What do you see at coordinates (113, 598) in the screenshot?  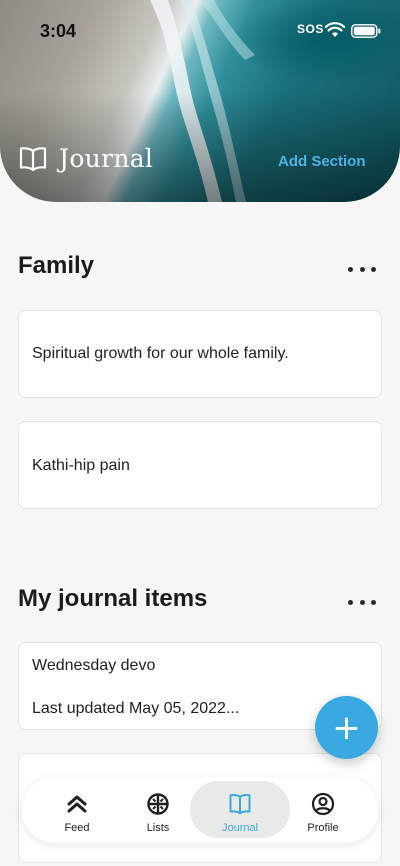 I see `section-title-my-journal-items: My journal items` at bounding box center [113, 598].